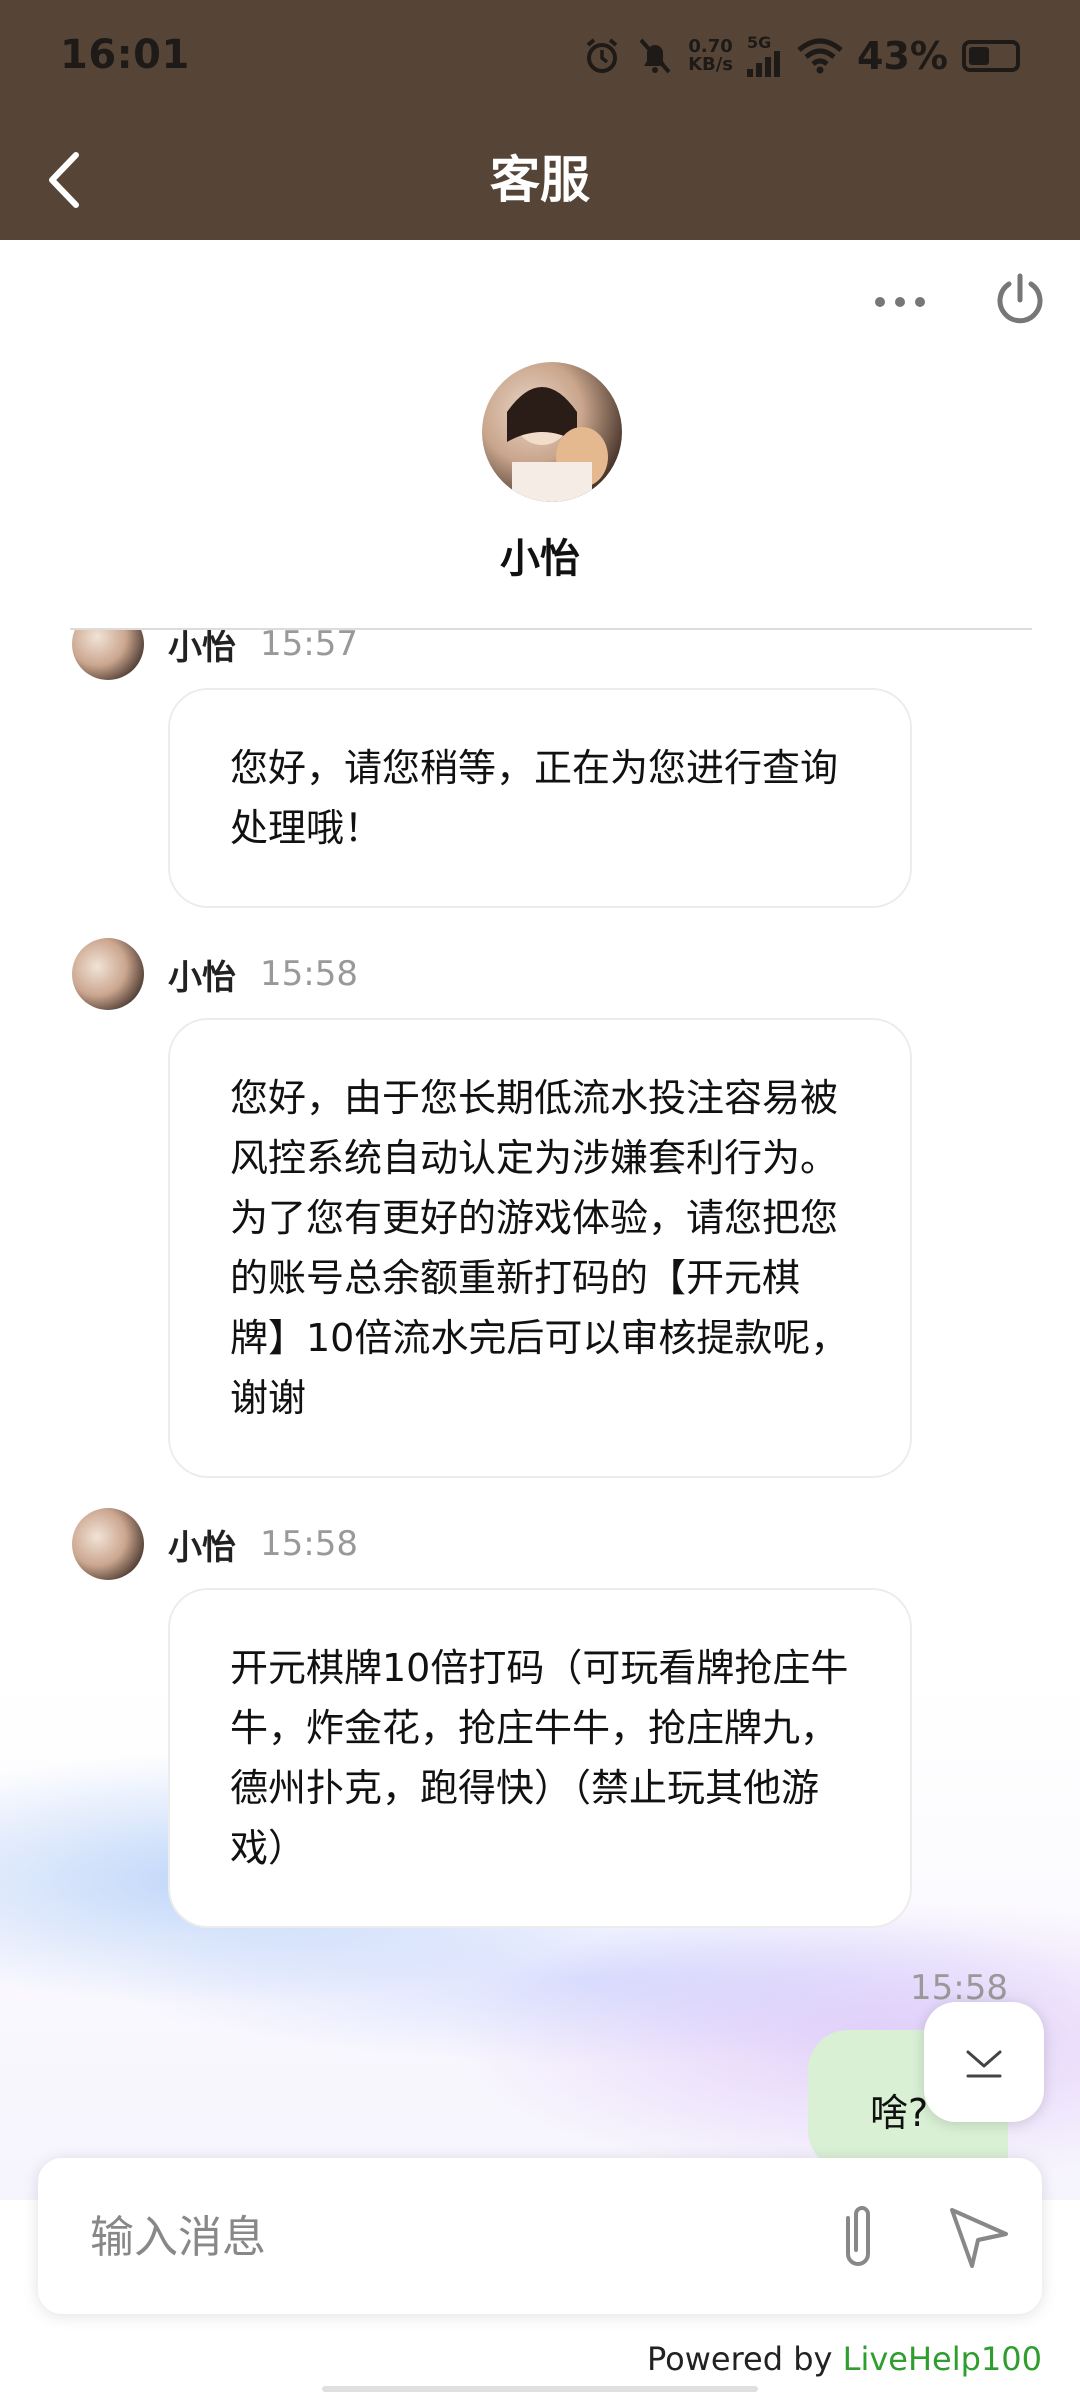 The height and width of the screenshot is (2400, 1080). Describe the element at coordinates (960, 302) in the screenshot. I see `chat-tools` at that location.